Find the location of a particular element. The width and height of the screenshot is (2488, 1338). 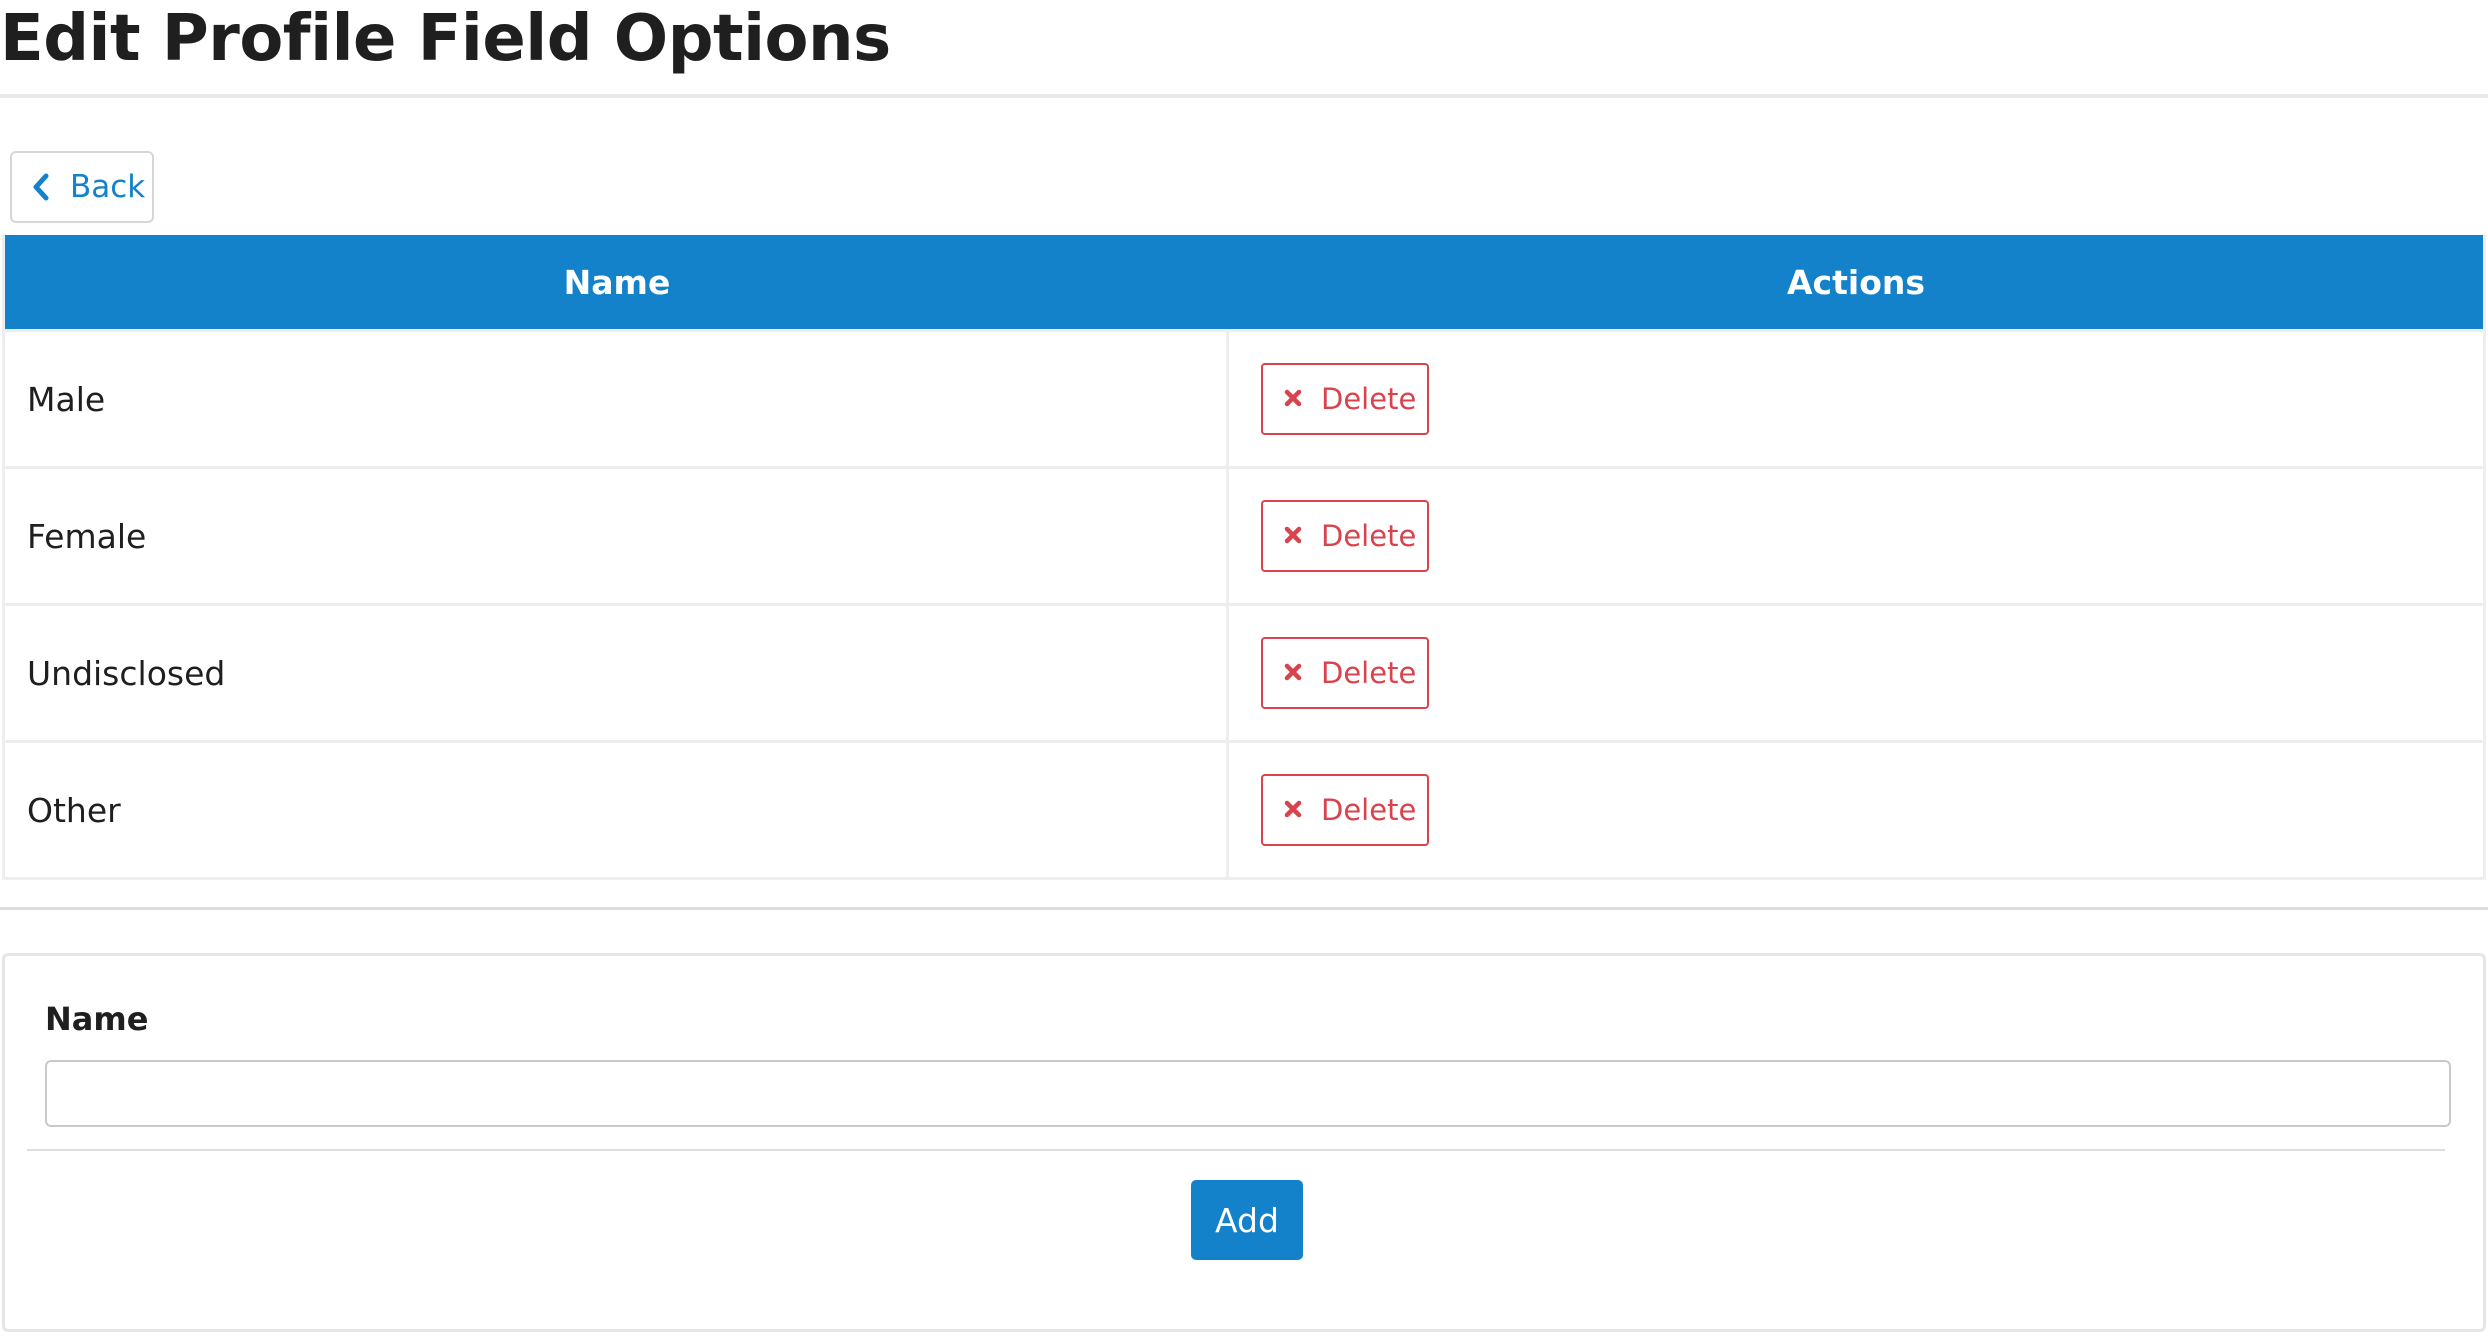

add-button: Add is located at coordinates (1247, 1220).